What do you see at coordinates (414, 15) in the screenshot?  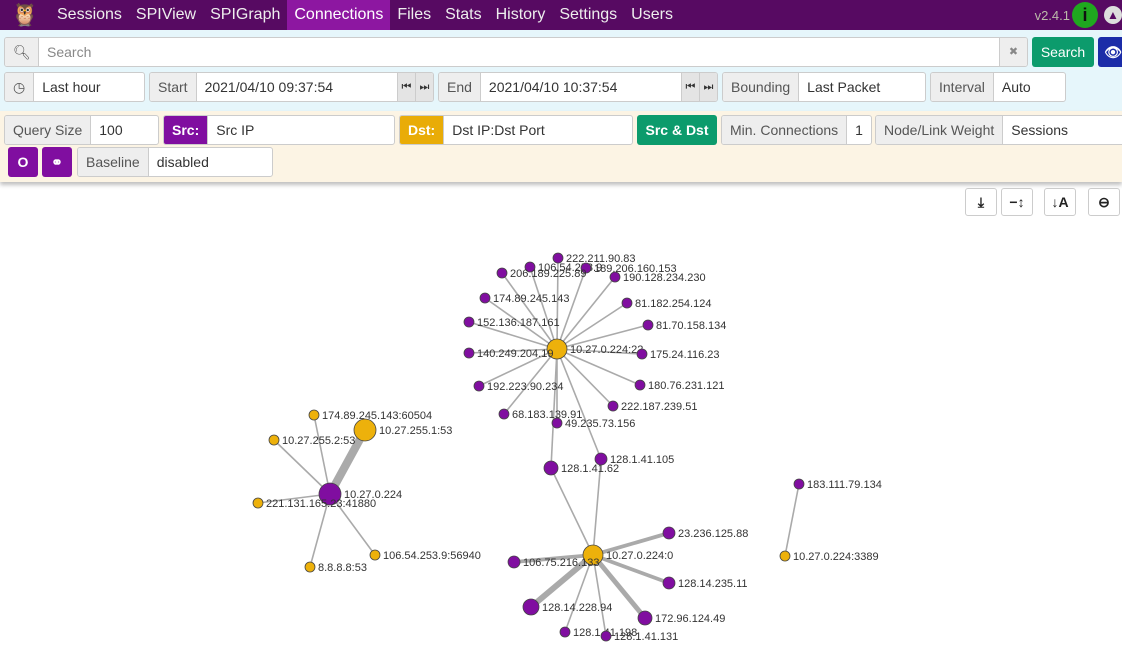 I see `nav-files: Files` at bounding box center [414, 15].